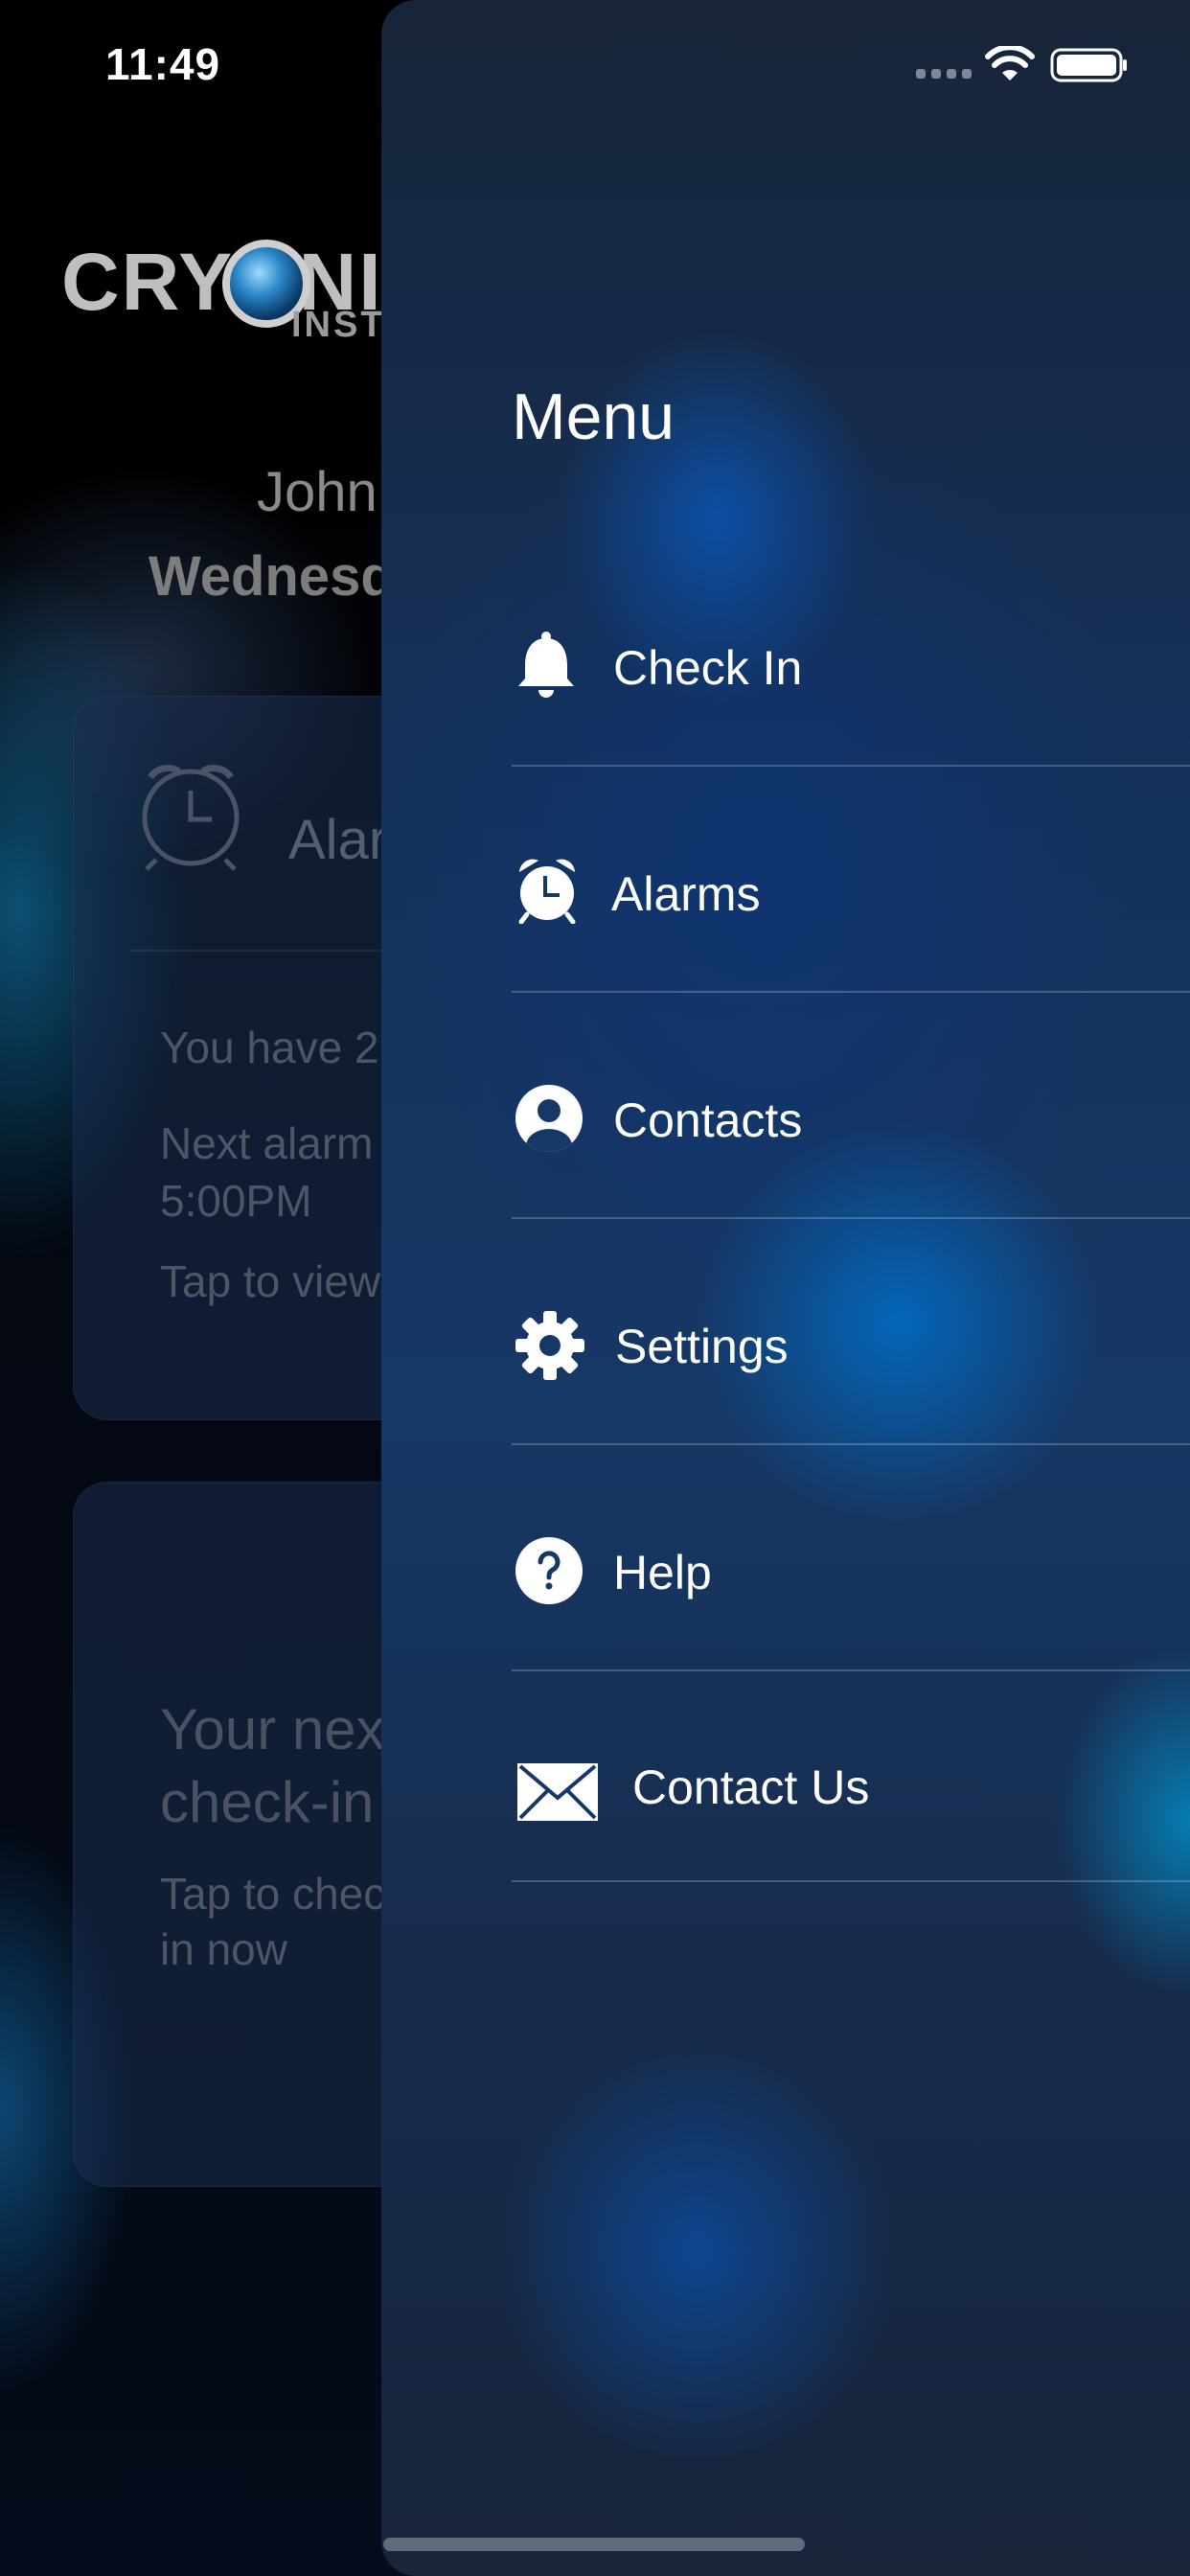 The width and height of the screenshot is (1190, 2576). I want to click on menu-item-label: Contacts, so click(708, 1120).